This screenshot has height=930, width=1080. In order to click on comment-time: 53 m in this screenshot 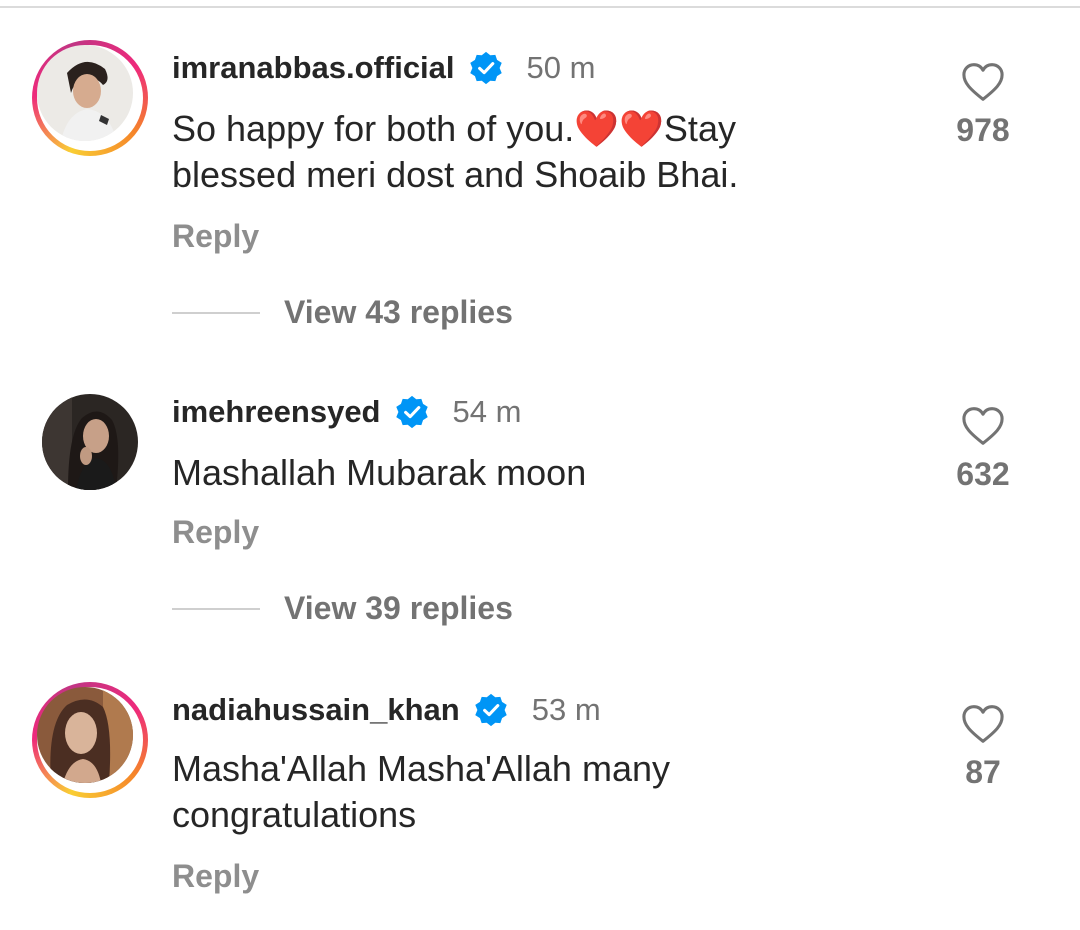, I will do `click(566, 709)`.